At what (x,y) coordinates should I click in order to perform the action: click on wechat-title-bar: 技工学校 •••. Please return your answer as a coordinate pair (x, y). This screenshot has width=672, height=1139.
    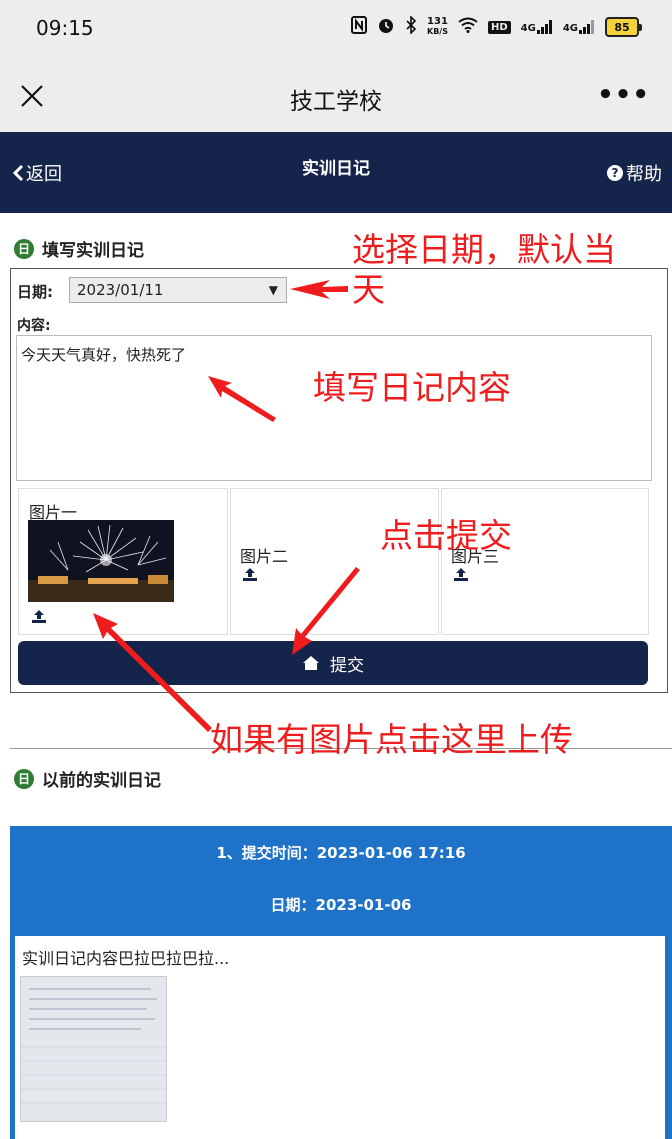
    Looking at the image, I should click on (336, 94).